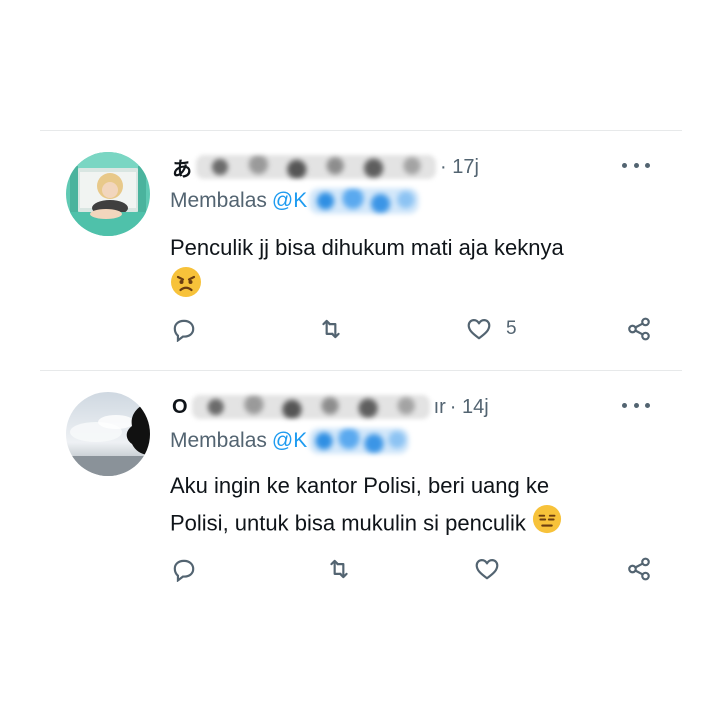 The image size is (720, 720). What do you see at coordinates (180, 407) in the screenshot?
I see `user-display-name: O` at bounding box center [180, 407].